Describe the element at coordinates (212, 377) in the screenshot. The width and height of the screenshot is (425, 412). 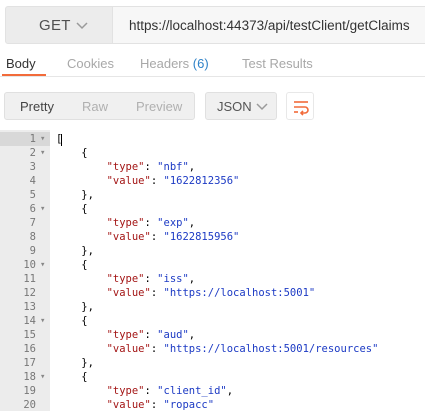
I see `code-line: 18 ▾ {` at that location.